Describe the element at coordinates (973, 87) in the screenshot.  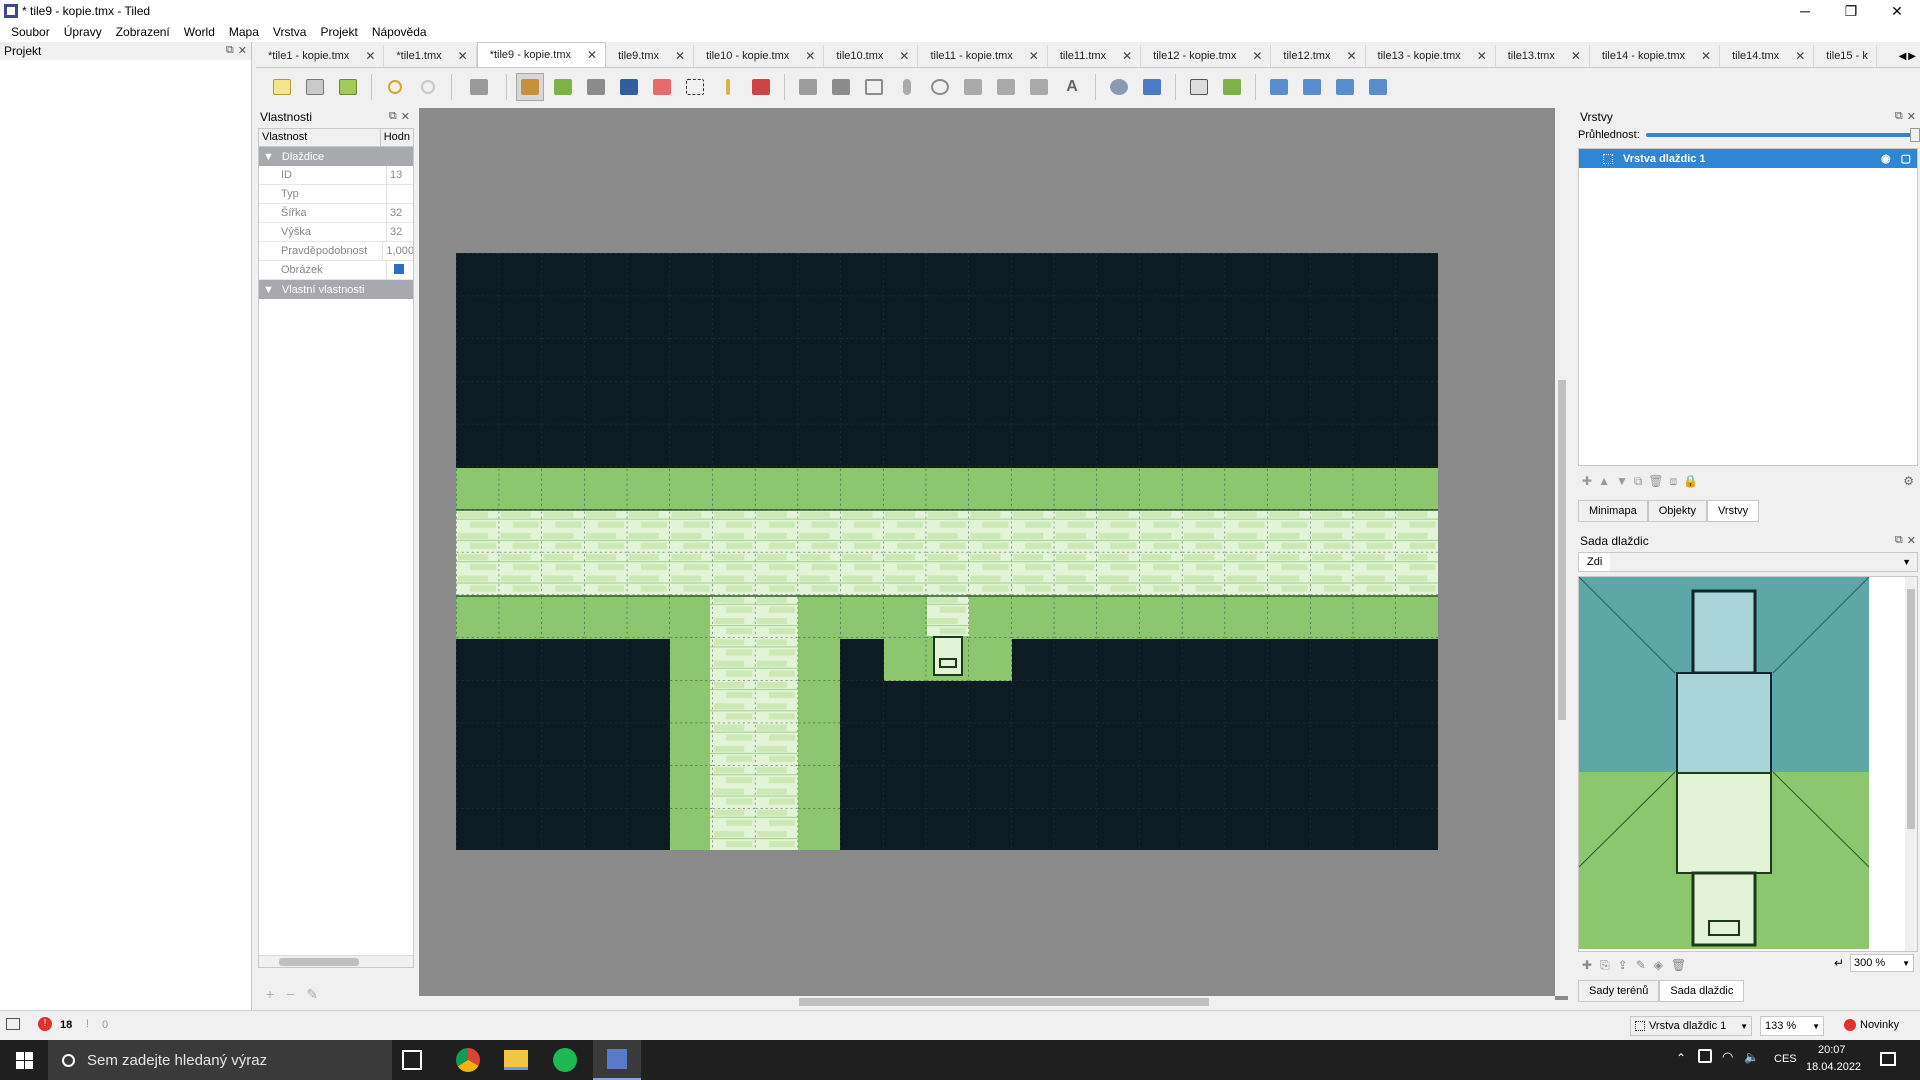
I see `insert-polygon-button` at that location.